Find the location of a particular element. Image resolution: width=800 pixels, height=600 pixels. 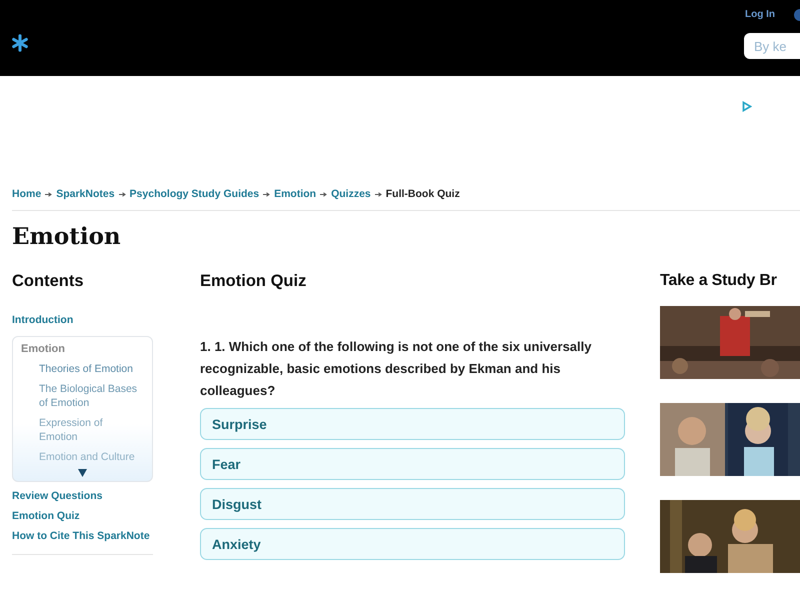

breadcrumb-link: Psychology Study Guides is located at coordinates (195, 194).